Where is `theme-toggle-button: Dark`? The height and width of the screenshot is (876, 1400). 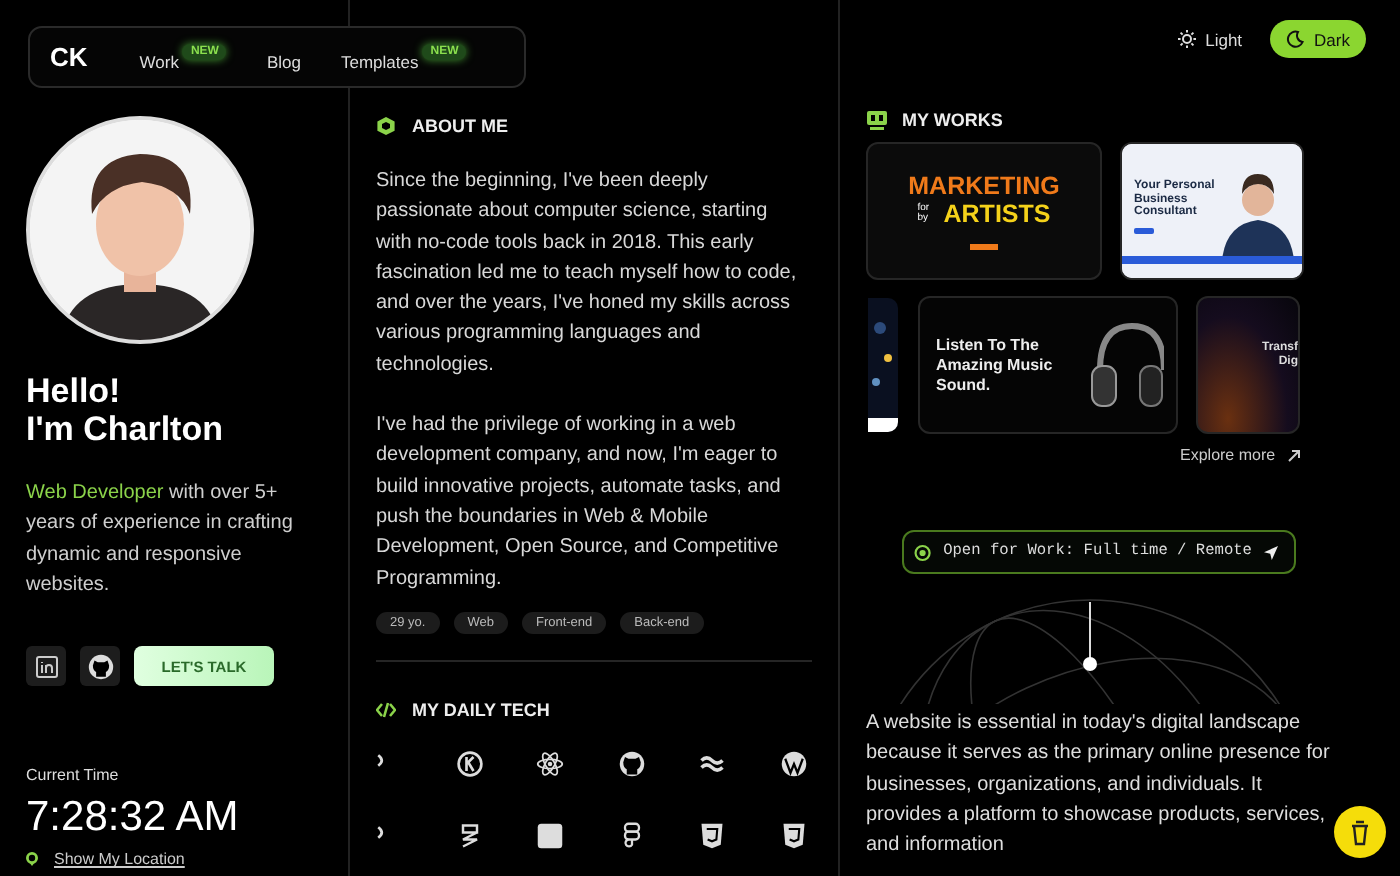 theme-toggle-button: Dark is located at coordinates (1318, 39).